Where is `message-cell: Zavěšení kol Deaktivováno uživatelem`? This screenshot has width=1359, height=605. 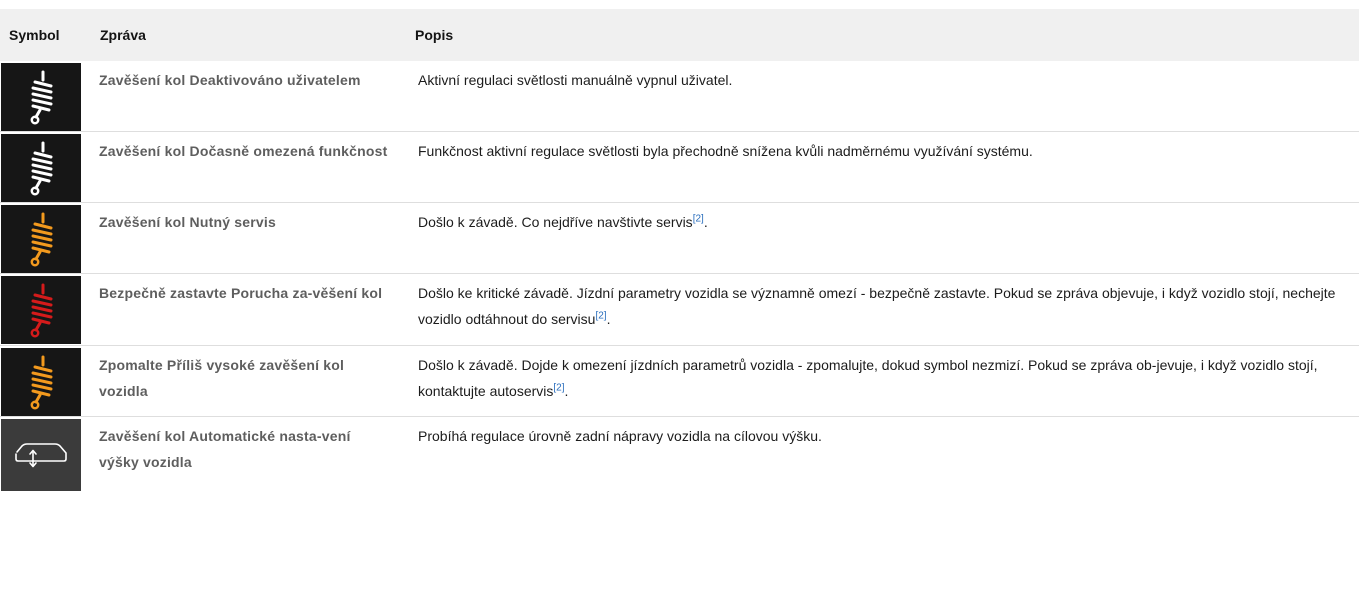 message-cell: Zavěšení kol Deaktivováno uživatelem is located at coordinates (230, 80).